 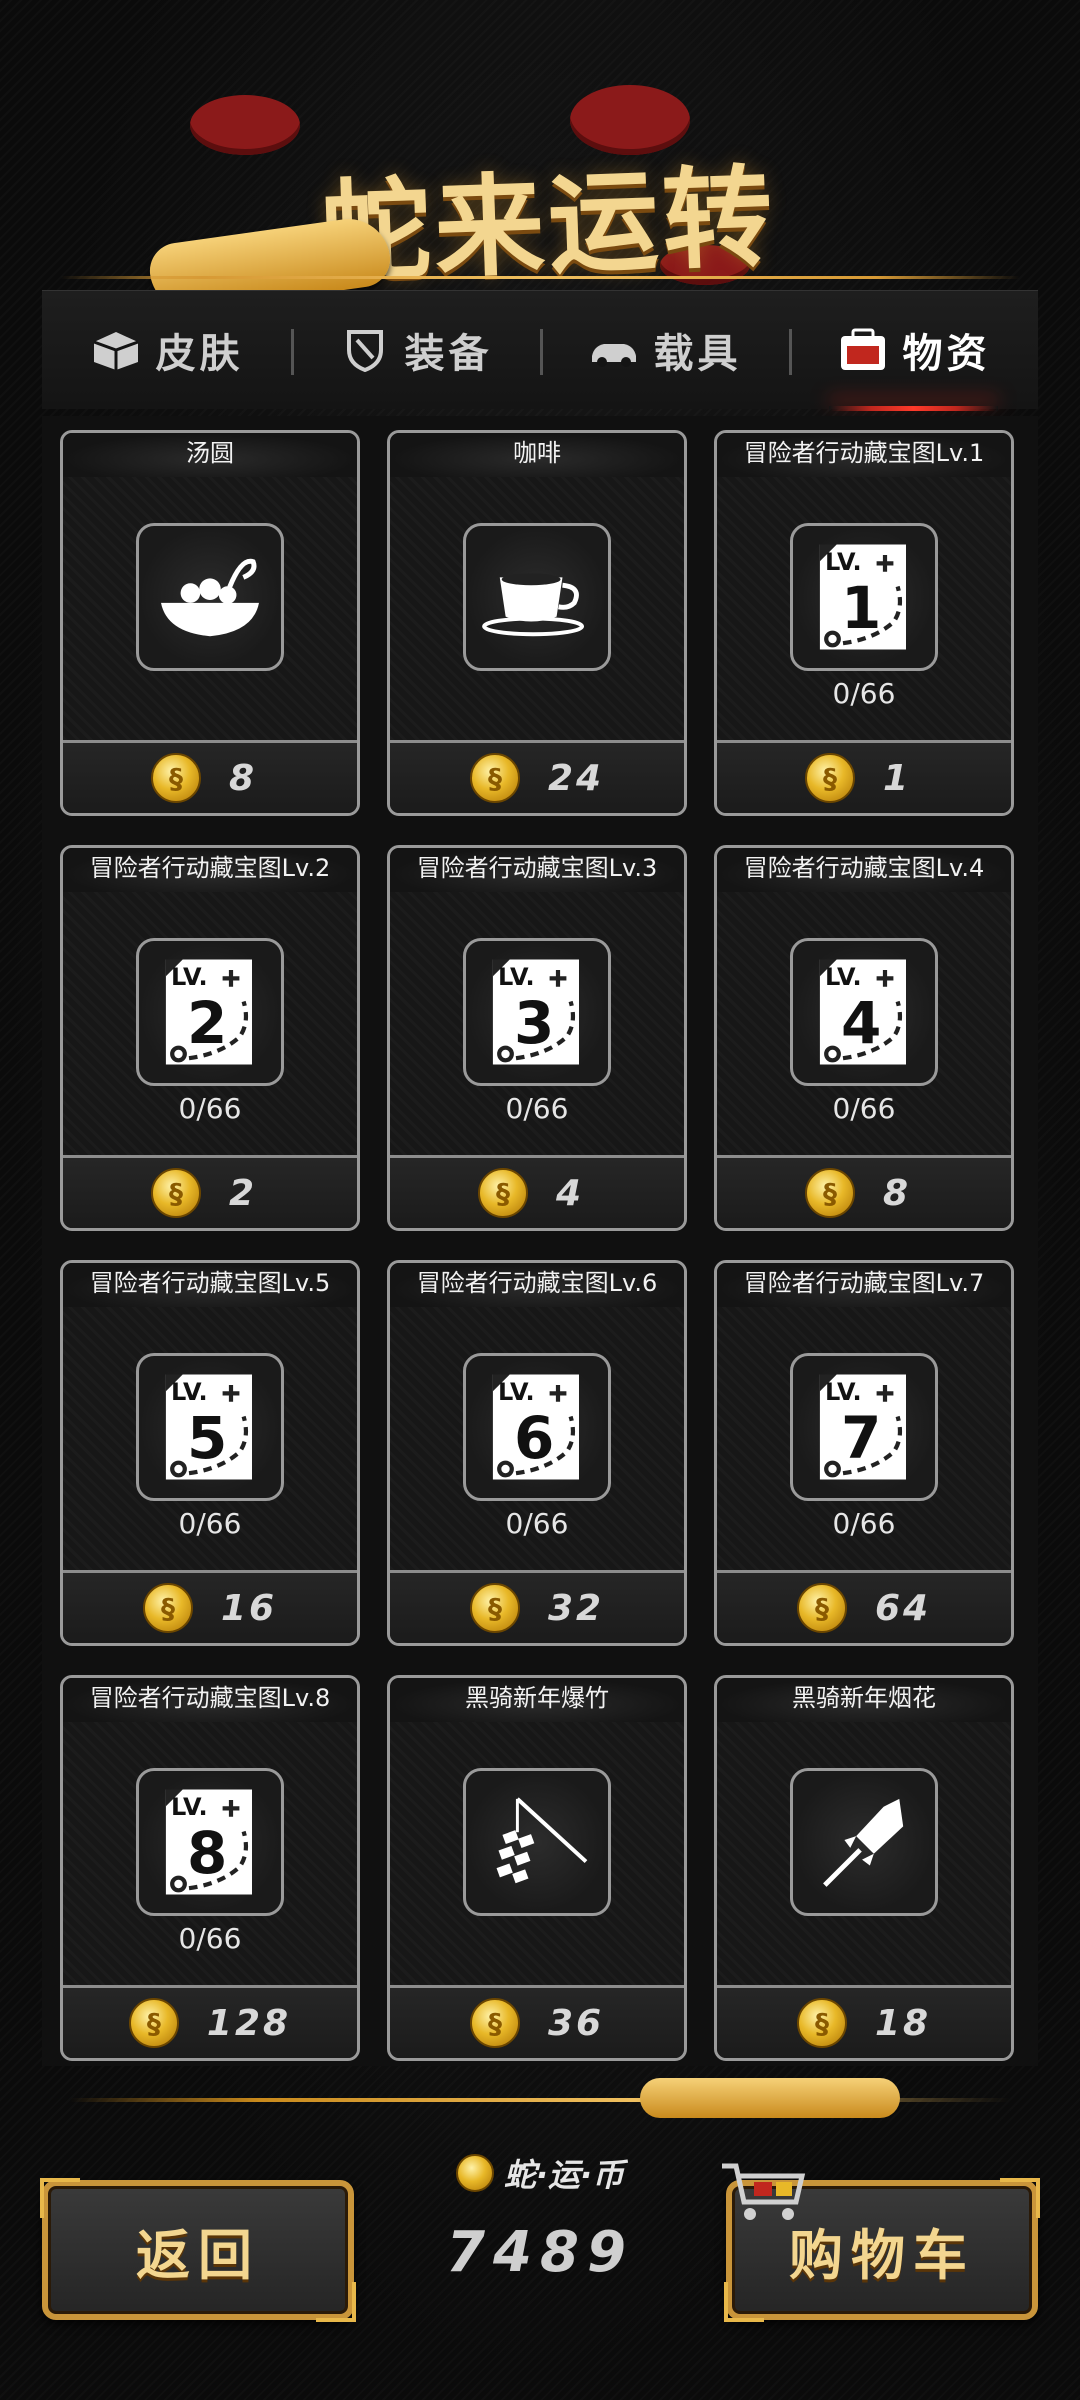 I want to click on item-card: 黑骑新年爆竹 § 36, so click(x=537, y=1868).